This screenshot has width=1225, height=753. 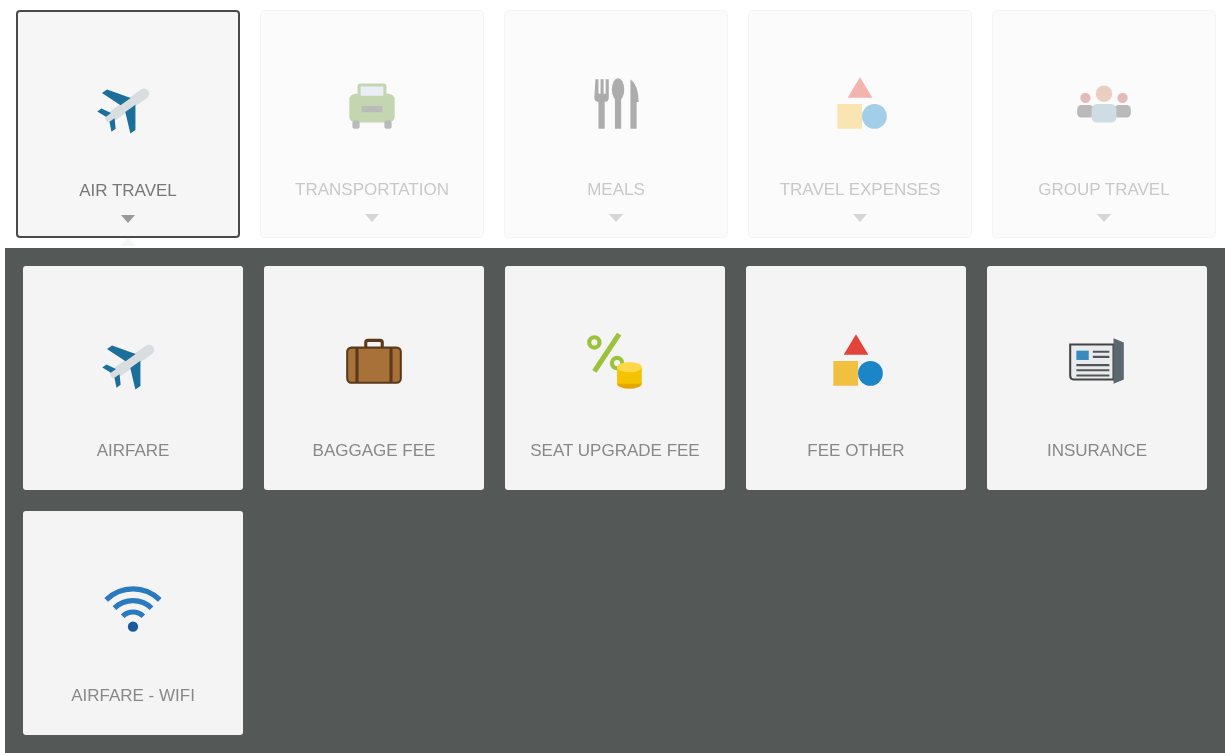 What do you see at coordinates (133, 378) in the screenshot?
I see `subcategory-card: AIRFARE` at bounding box center [133, 378].